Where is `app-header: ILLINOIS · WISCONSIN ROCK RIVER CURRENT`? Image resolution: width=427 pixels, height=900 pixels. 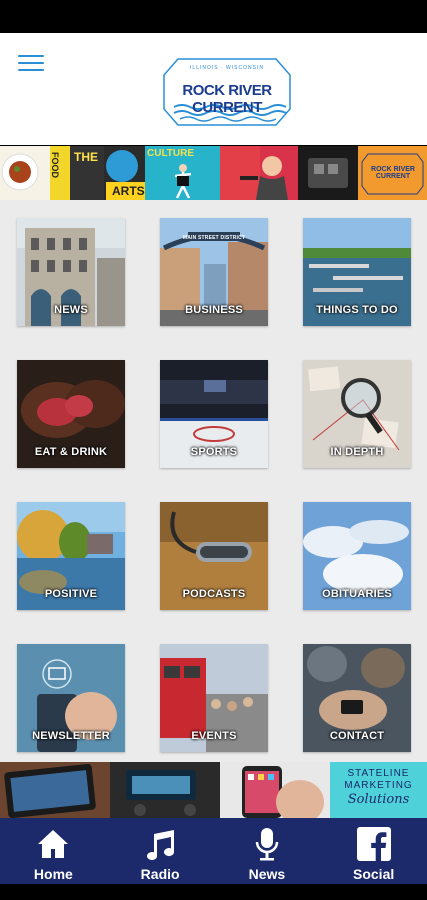
app-header: ILLINOIS · WISCONSIN ROCK RIVER CURRENT is located at coordinates (213, 89).